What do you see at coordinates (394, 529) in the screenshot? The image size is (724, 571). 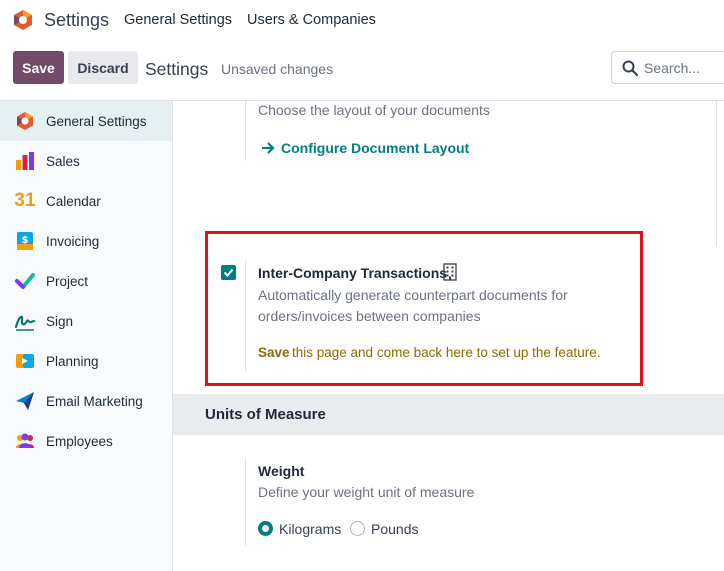 I see `radio-pounds-label: Pounds` at bounding box center [394, 529].